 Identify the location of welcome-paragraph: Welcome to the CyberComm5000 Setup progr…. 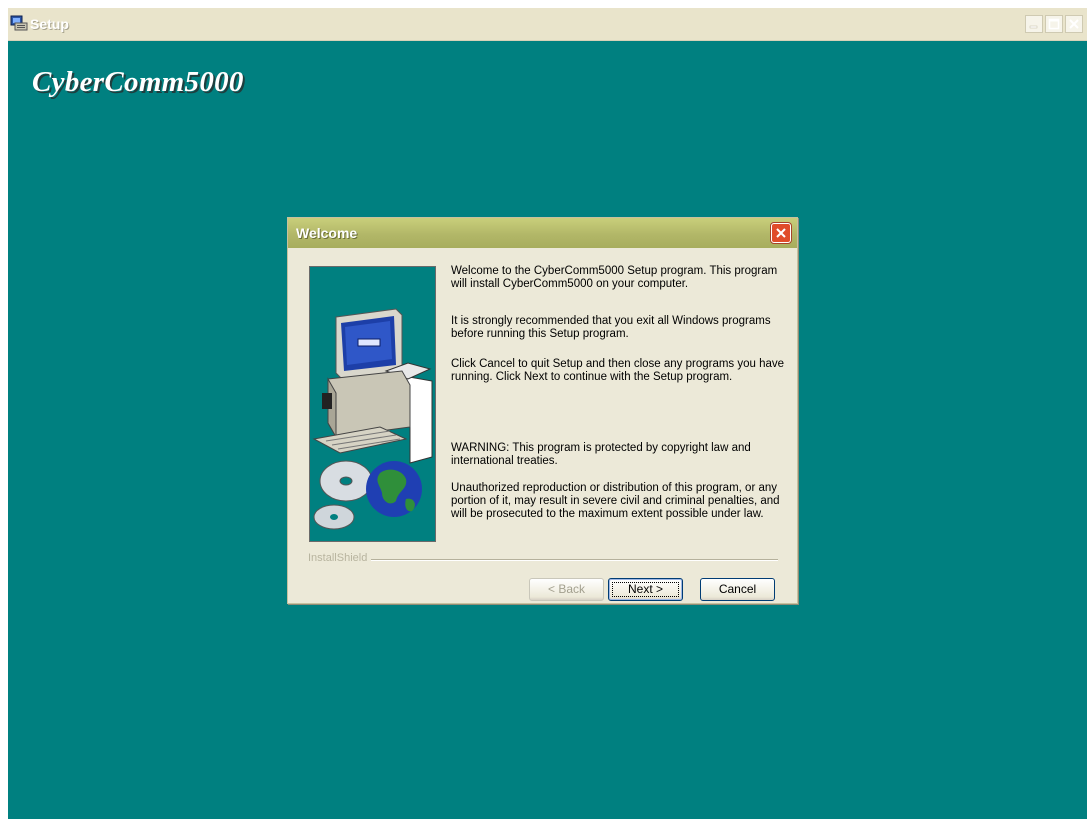
(614, 277).